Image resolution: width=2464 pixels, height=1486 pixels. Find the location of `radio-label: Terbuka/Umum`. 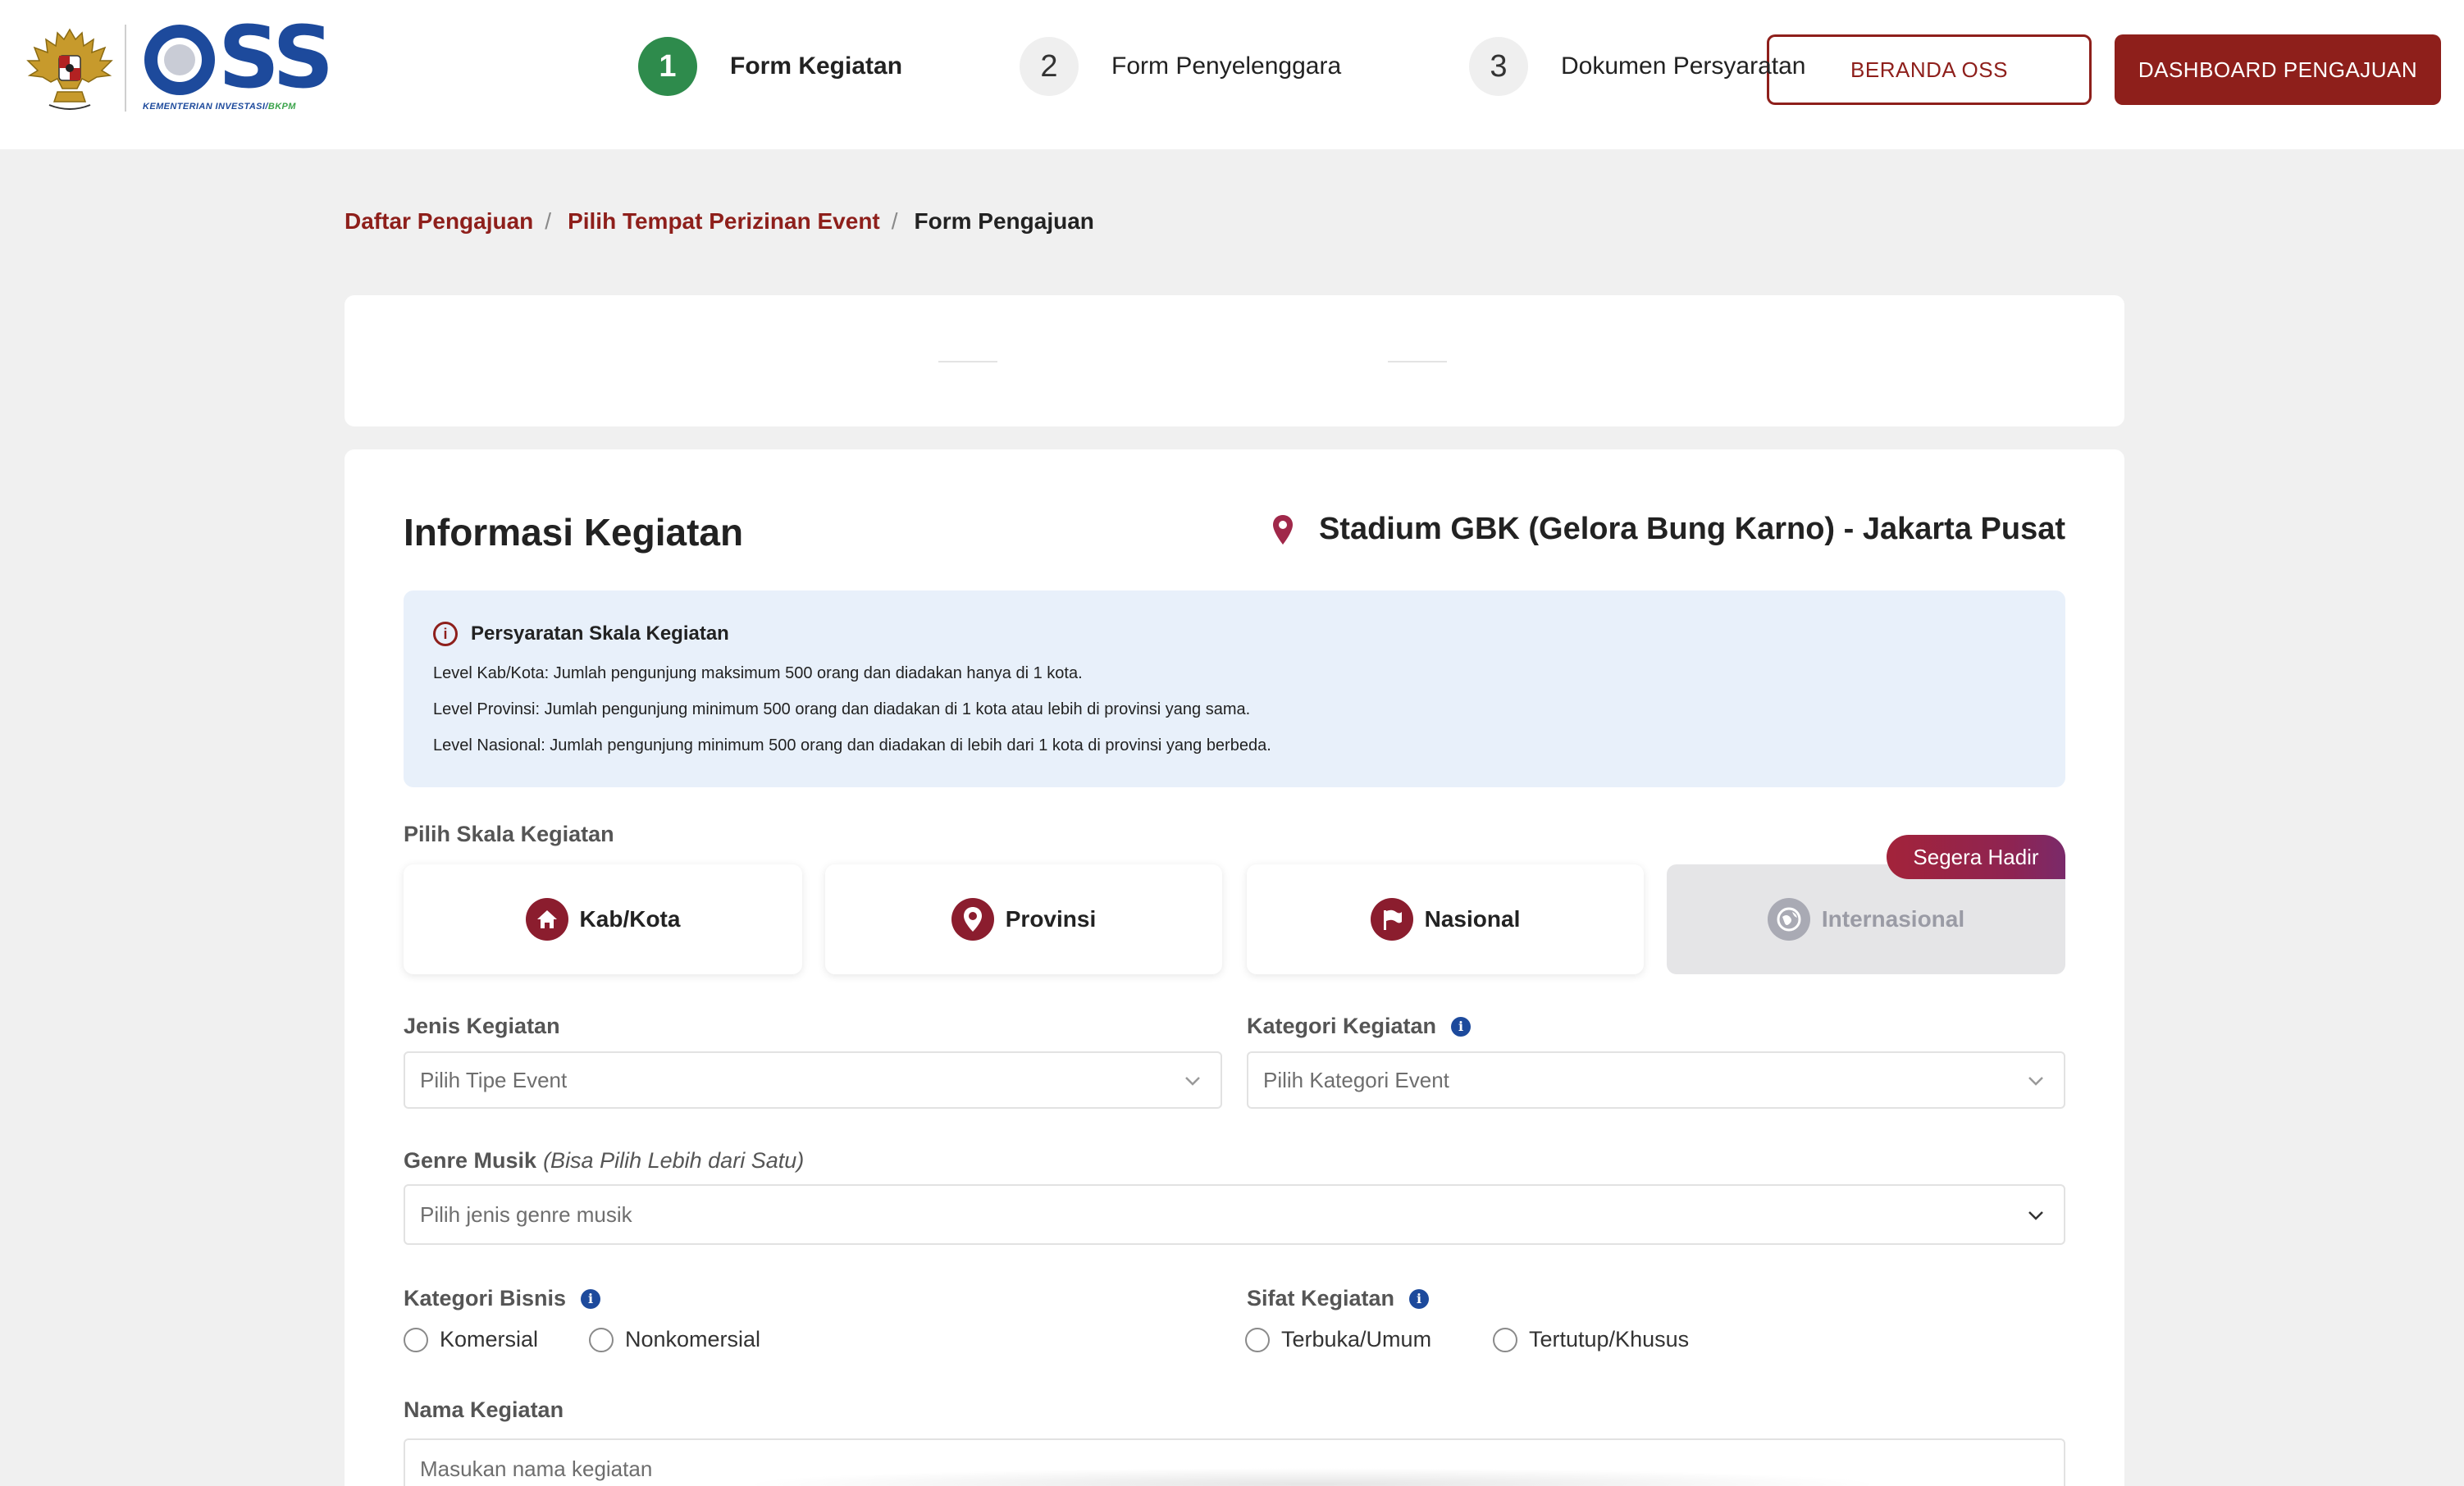

radio-label: Terbuka/Umum is located at coordinates (1356, 1339).